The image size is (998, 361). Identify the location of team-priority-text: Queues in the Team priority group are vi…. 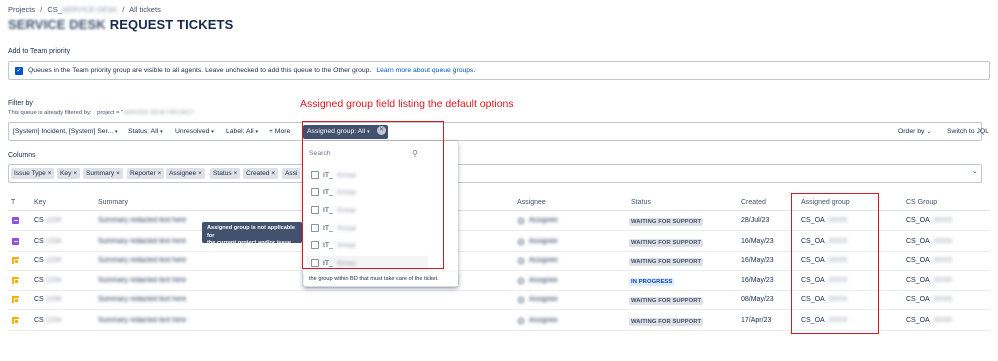
(200, 70).